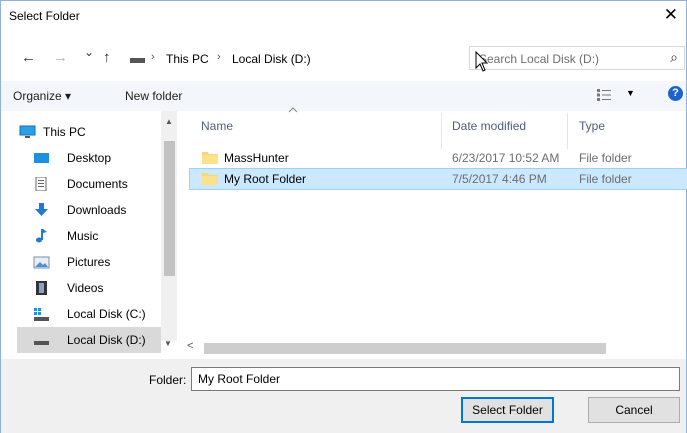  Describe the element at coordinates (293, 110) in the screenshot. I see `sort-ascending-icon` at that location.